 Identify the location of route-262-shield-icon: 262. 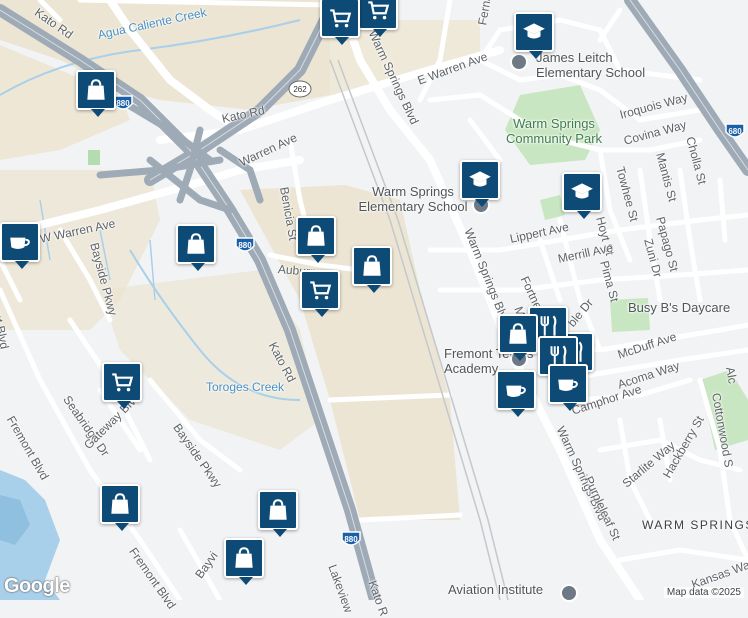
(300, 89).